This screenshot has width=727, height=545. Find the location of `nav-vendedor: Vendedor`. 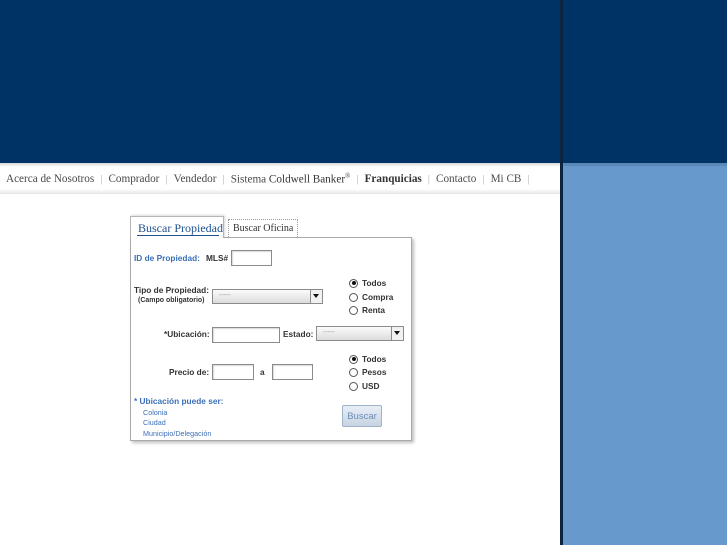

nav-vendedor: Vendedor is located at coordinates (195, 179).